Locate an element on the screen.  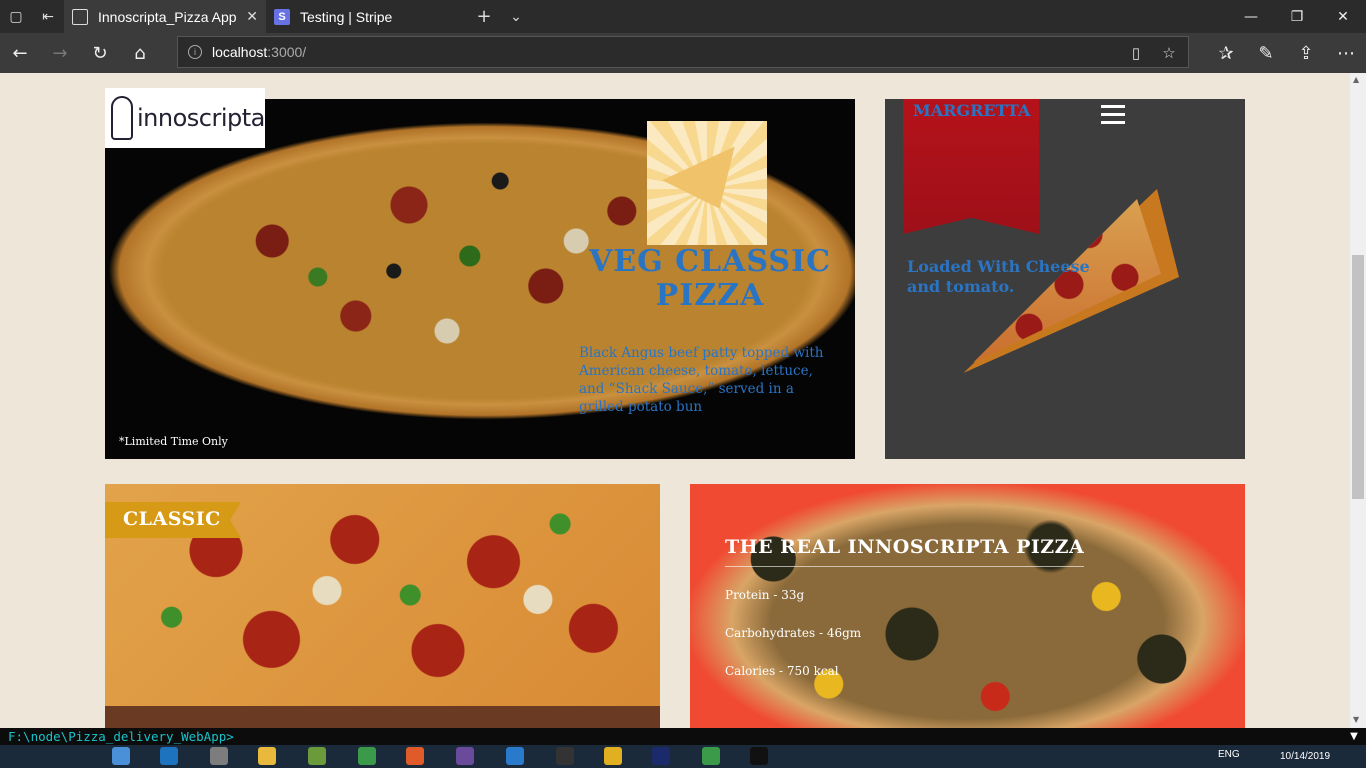
new-tab-icon: + is located at coordinates (484, 16).